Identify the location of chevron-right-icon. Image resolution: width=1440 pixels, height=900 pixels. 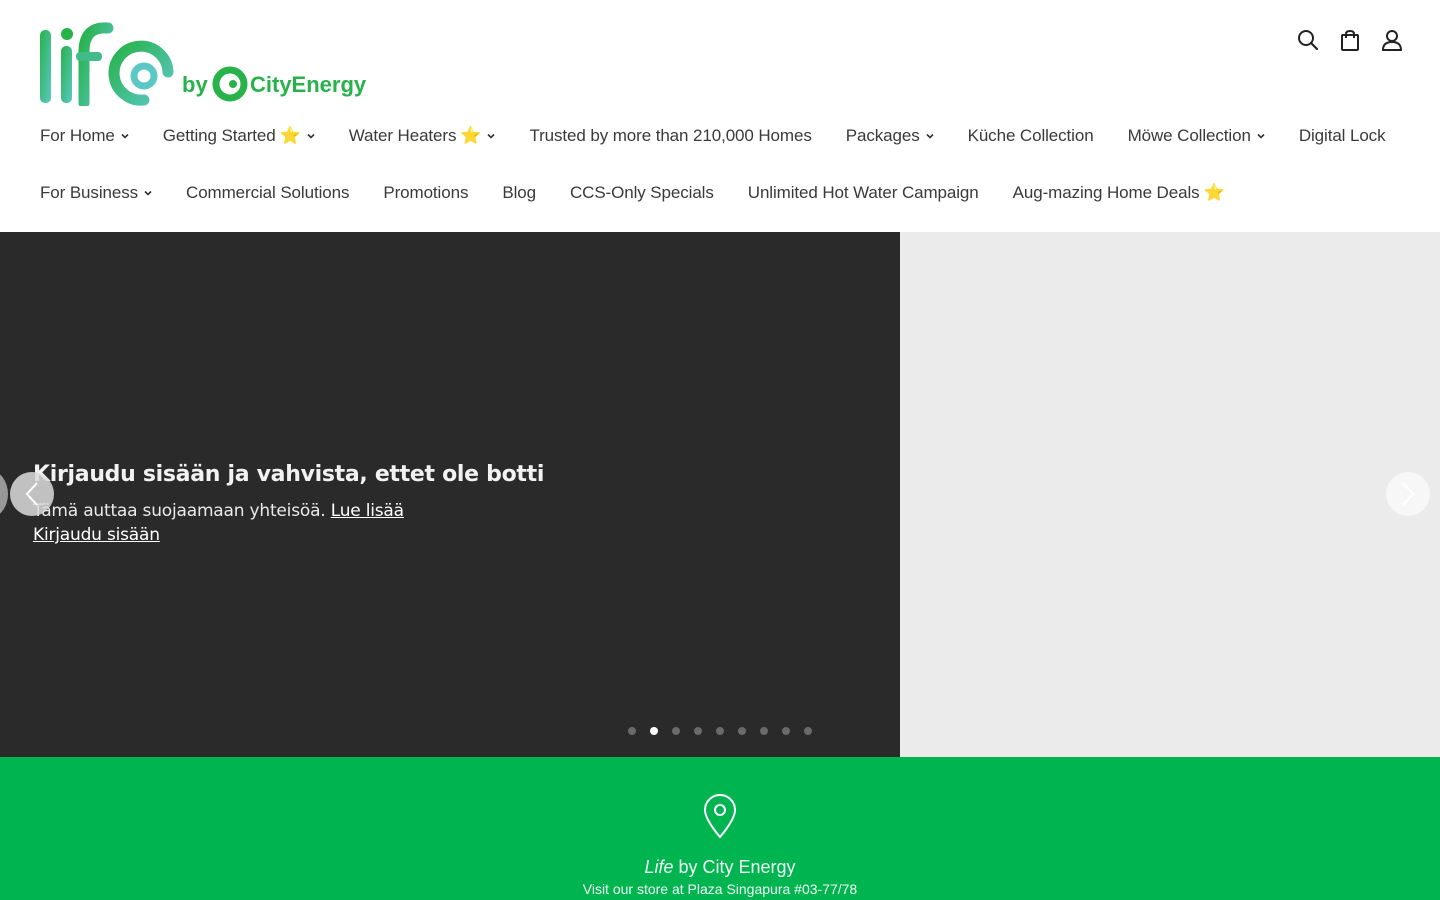
(1408, 494).